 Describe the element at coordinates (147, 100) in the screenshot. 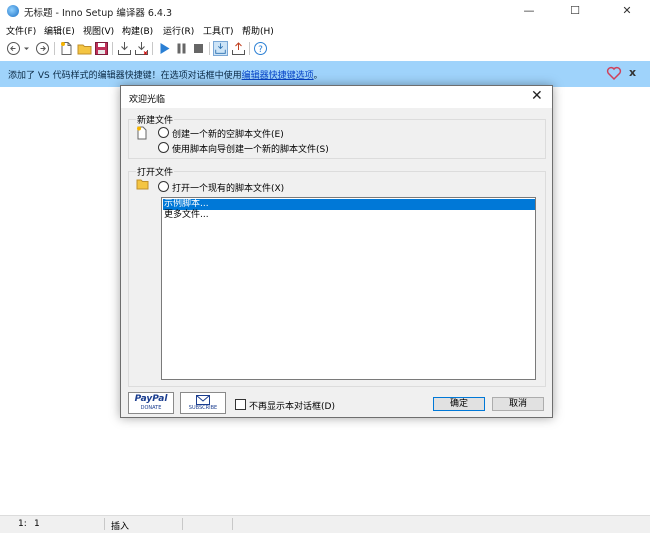

I see `dialog-title: 欢迎光临` at that location.